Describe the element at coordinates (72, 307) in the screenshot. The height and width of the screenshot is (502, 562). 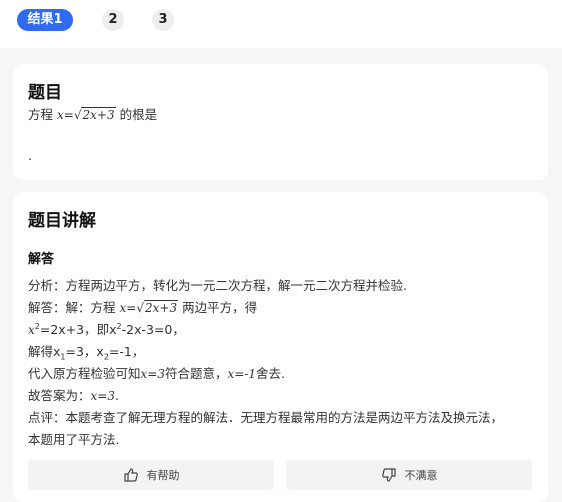
I see `solution-prefix: 解答：解：方程` at that location.